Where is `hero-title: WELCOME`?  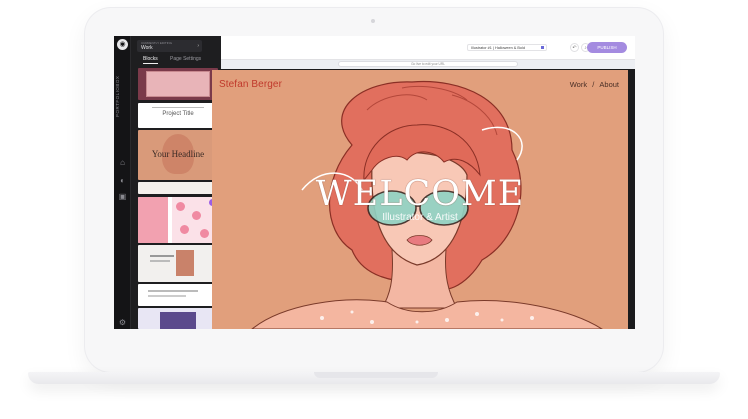 hero-title: WELCOME is located at coordinates (420, 194).